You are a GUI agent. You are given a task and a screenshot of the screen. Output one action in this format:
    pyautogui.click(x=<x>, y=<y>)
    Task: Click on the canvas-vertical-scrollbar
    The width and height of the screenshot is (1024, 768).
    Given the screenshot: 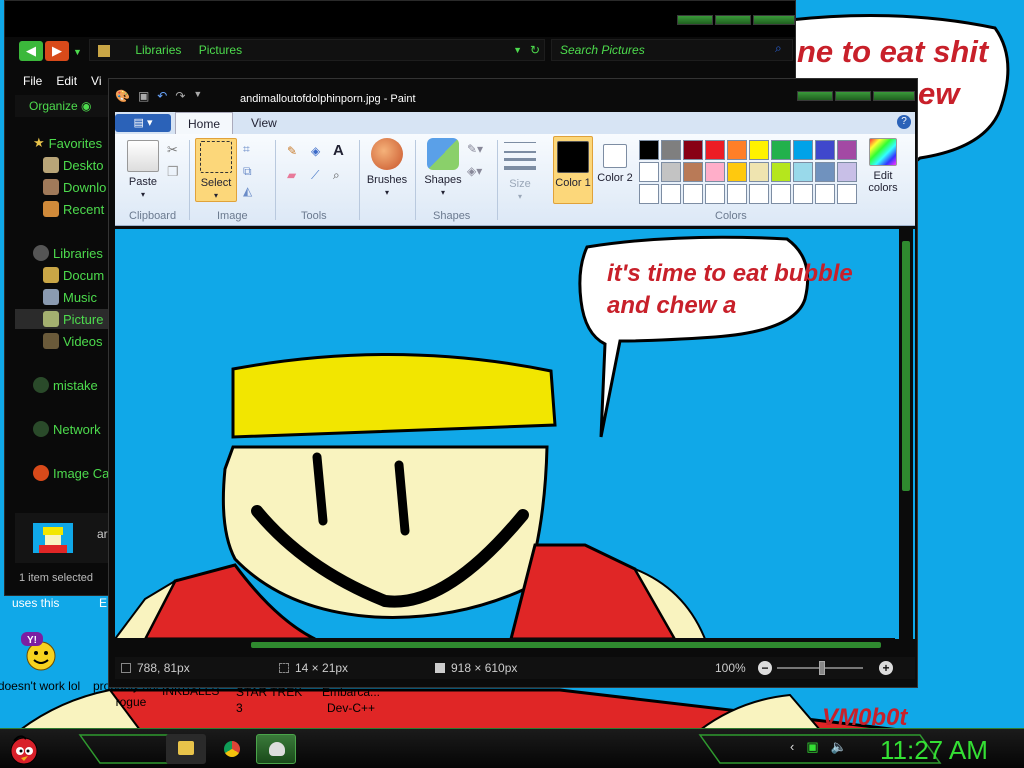 What is the action you would take?
    pyautogui.click(x=906, y=434)
    